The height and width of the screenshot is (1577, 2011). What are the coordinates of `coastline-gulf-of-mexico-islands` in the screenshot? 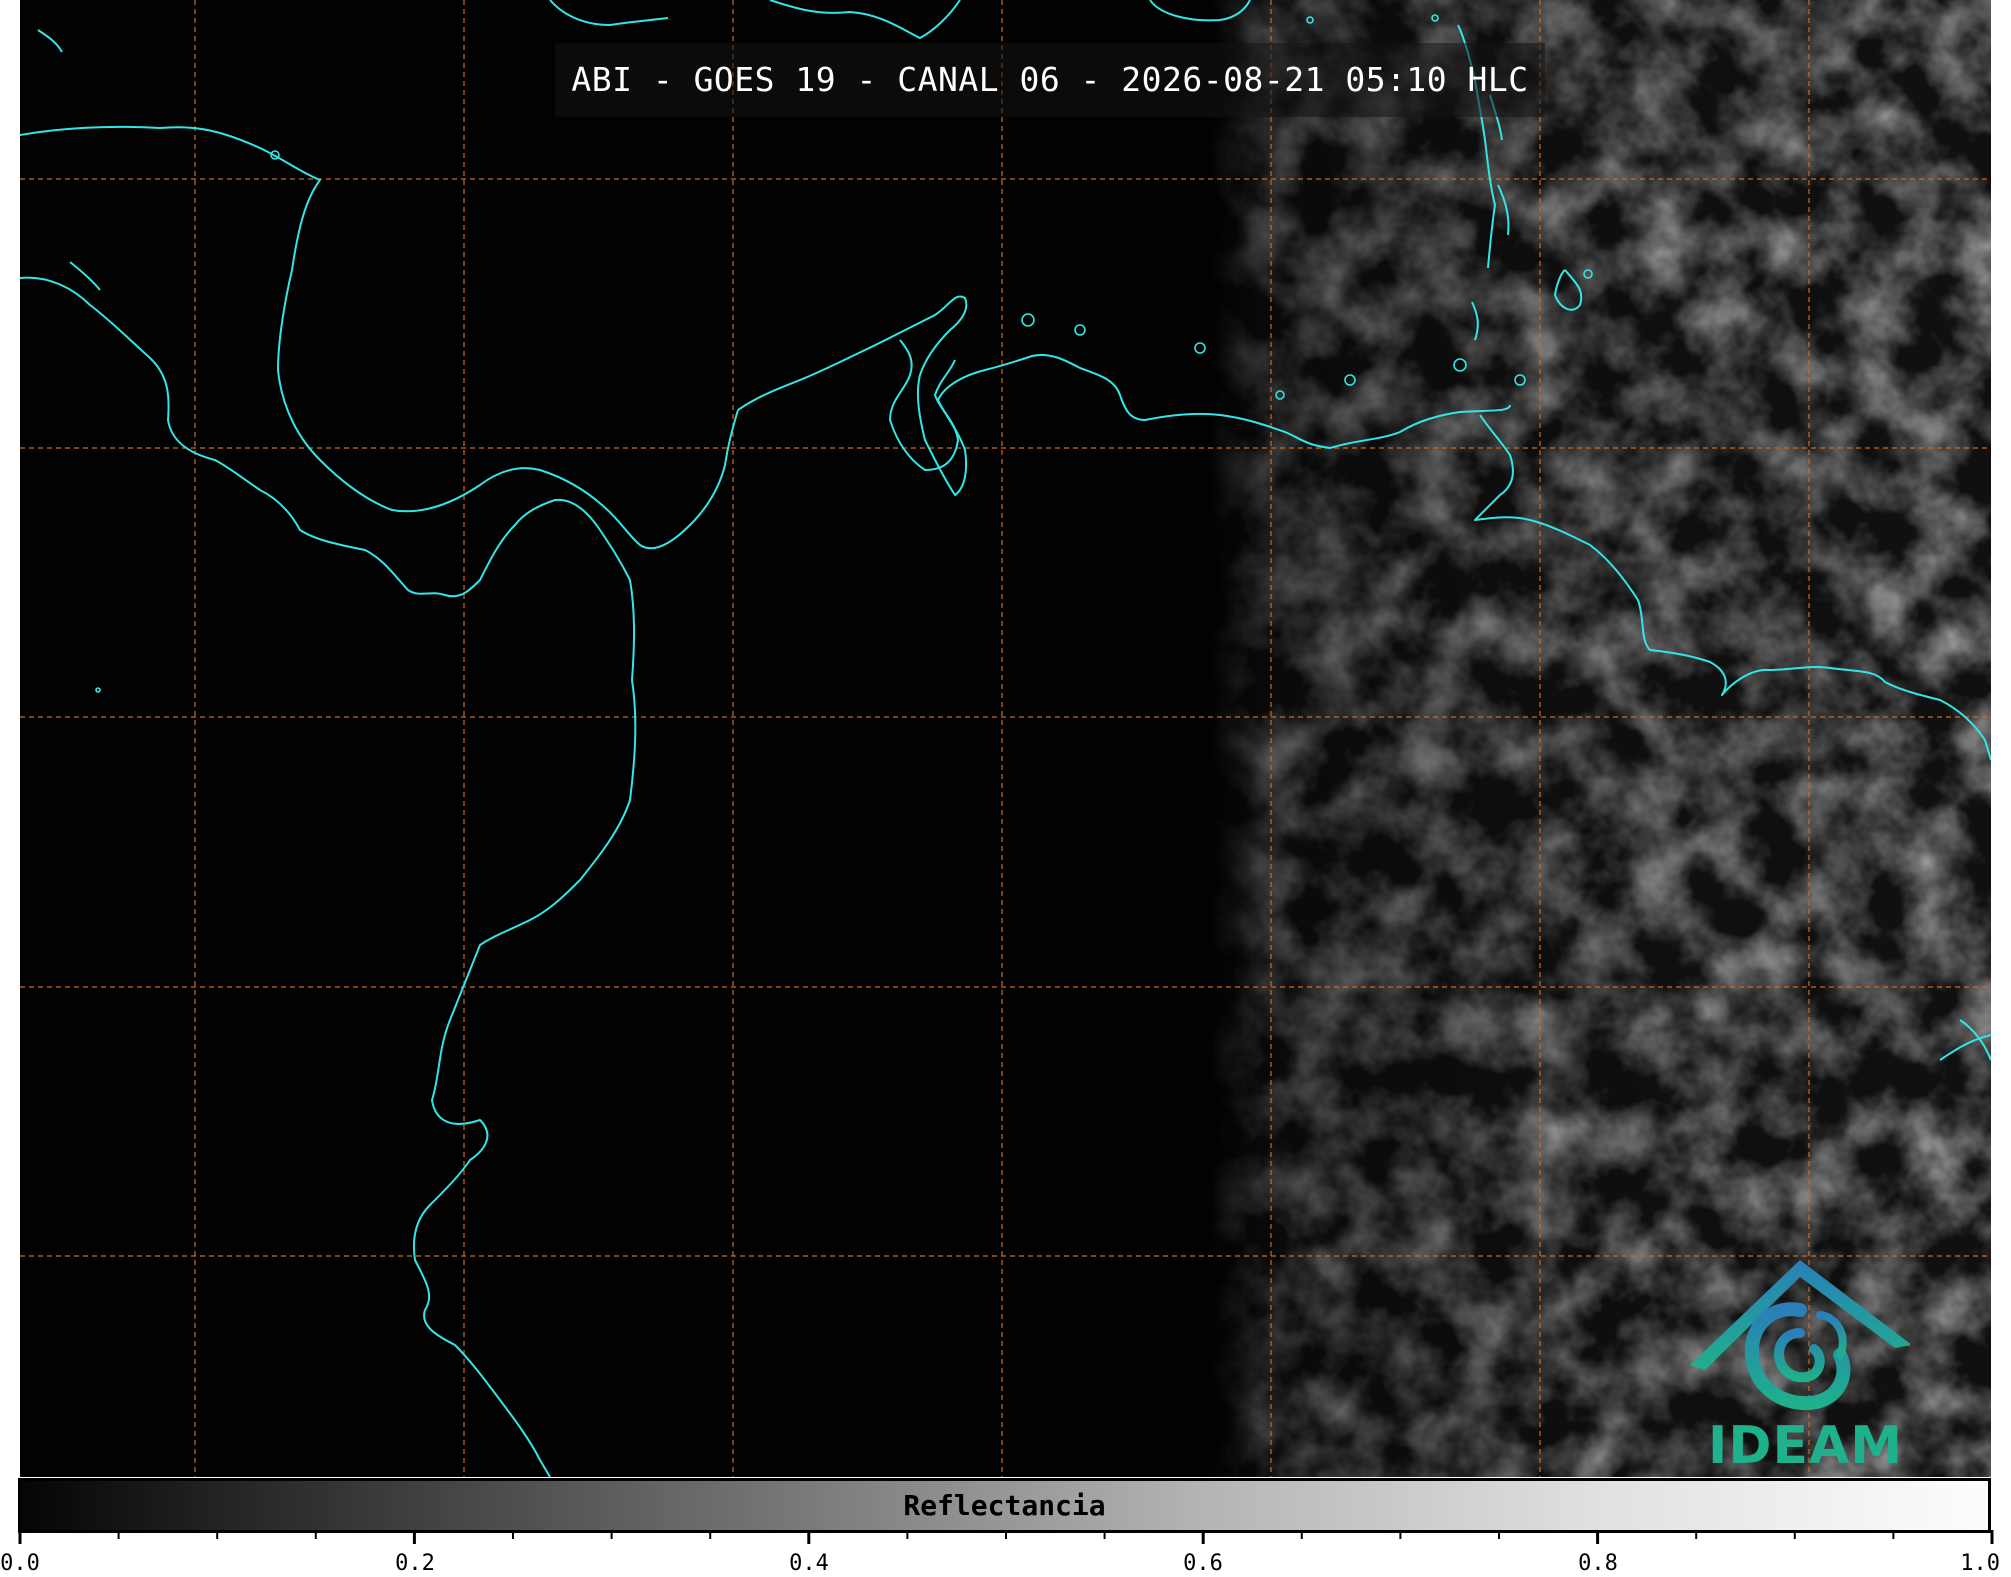 It's located at (69, 160).